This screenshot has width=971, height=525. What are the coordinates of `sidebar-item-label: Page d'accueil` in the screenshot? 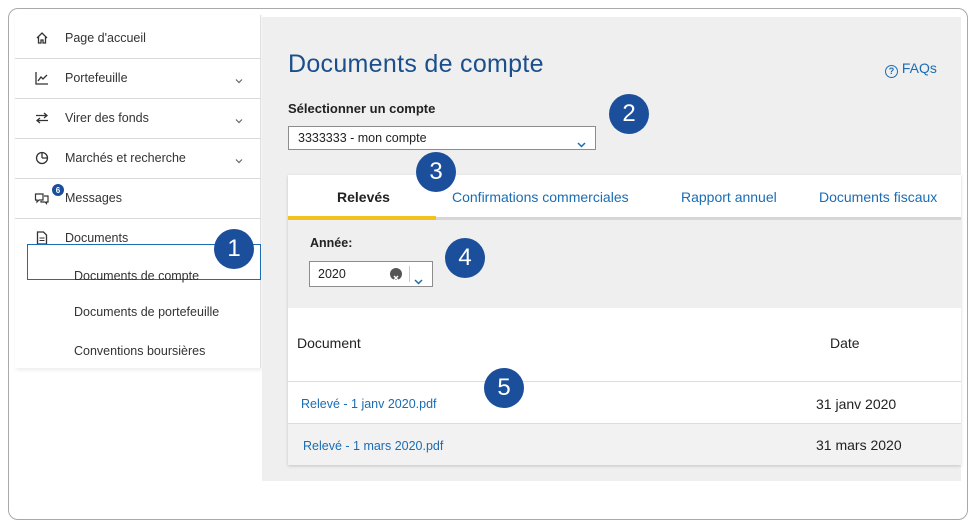 It's located at (105, 38).